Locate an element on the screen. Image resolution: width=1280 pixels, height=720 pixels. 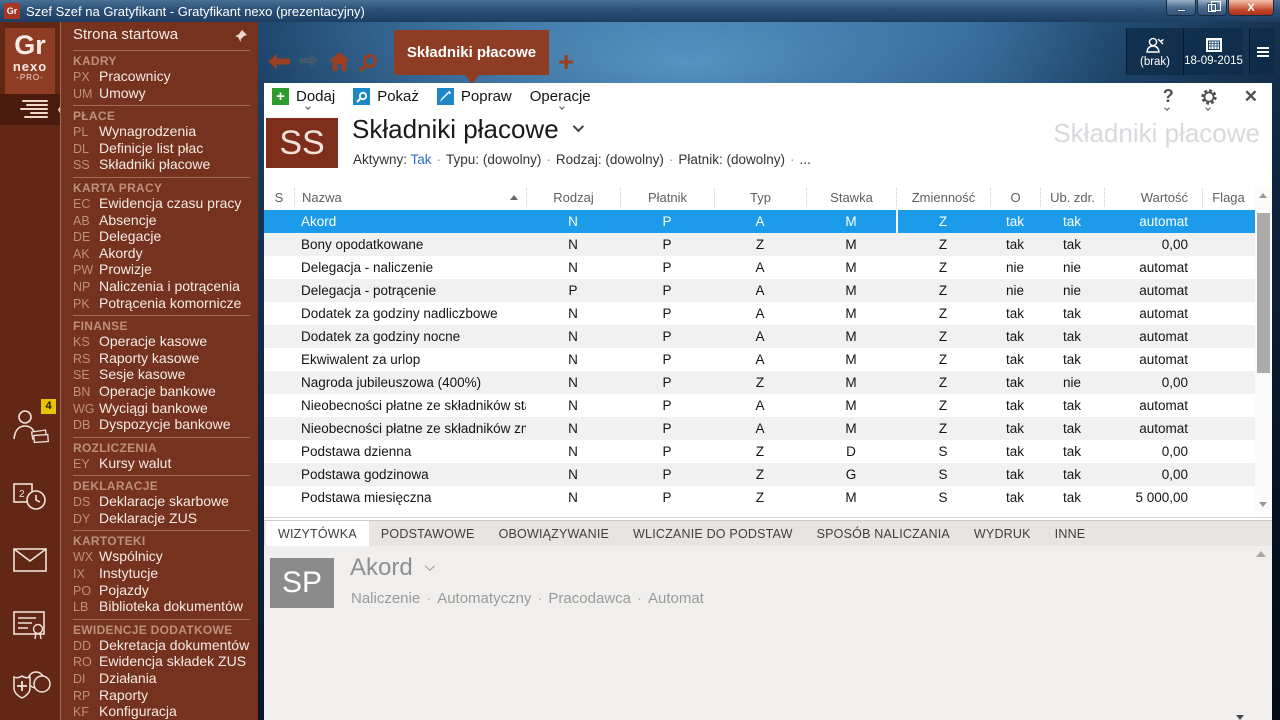
sidebar-item-pracownicy: PX Pracownicy is located at coordinates (161, 77).